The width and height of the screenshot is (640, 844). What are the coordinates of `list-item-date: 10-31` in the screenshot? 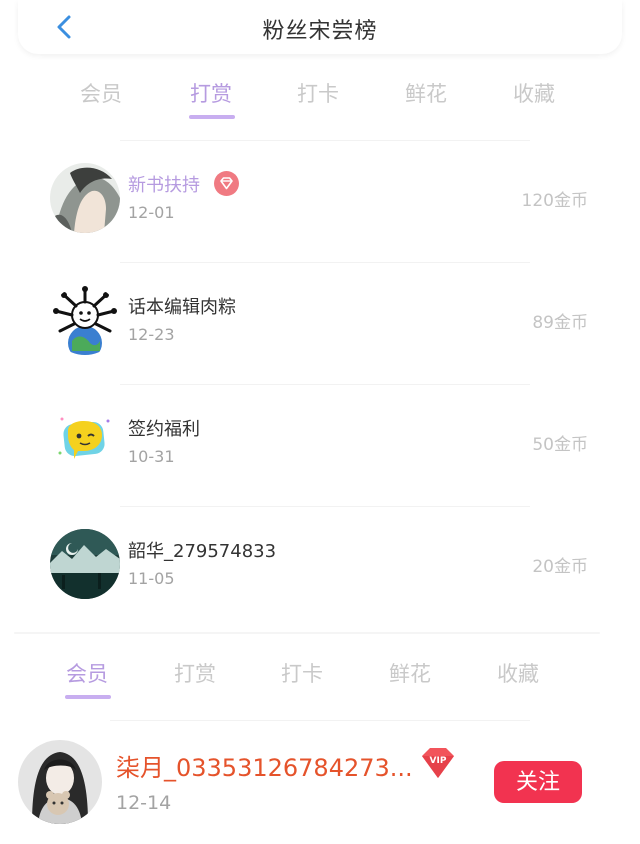 It's located at (151, 456).